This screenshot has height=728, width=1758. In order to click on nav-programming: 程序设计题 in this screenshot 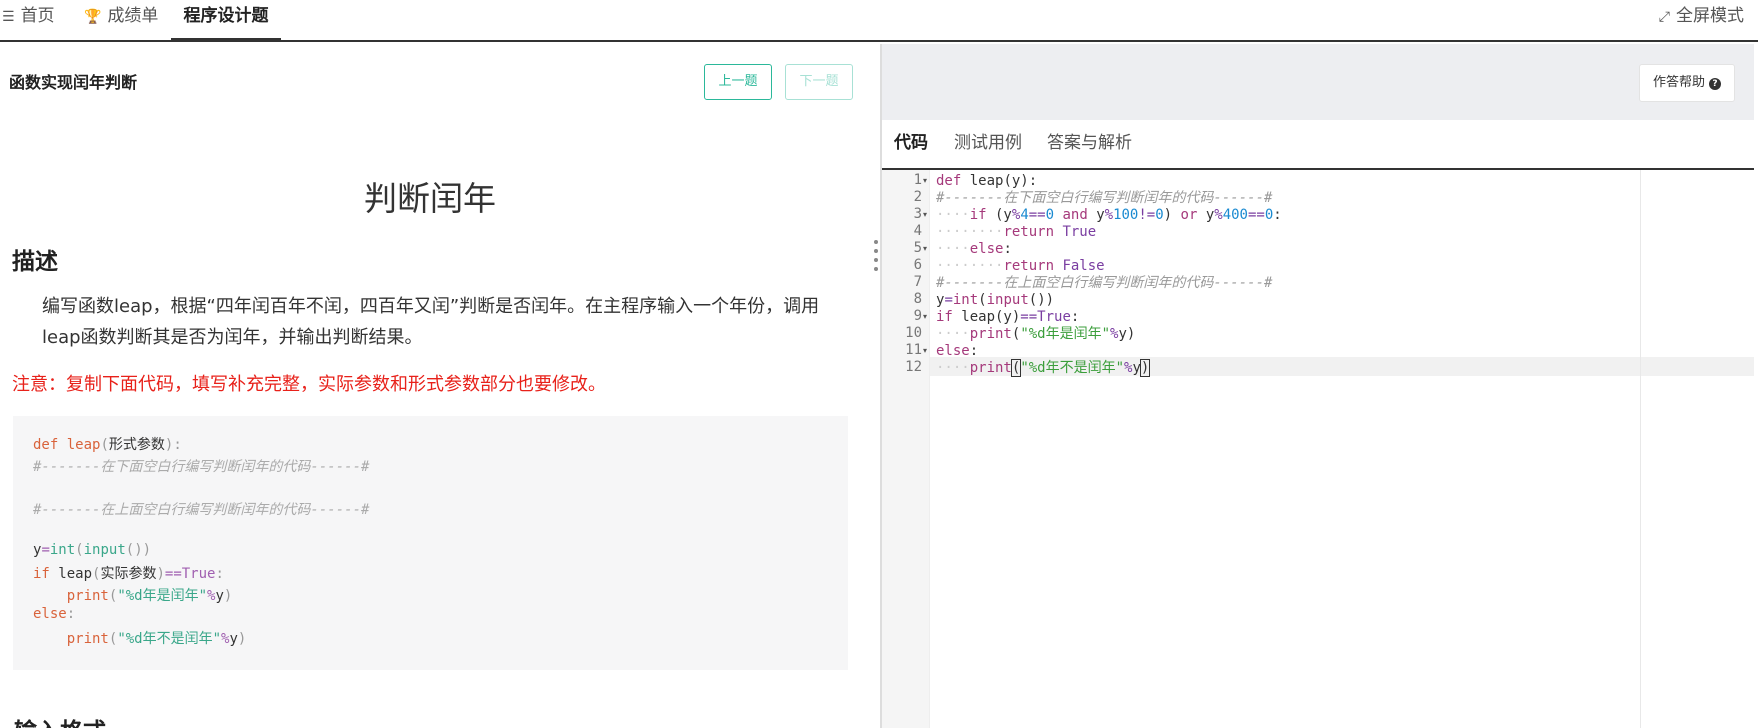, I will do `click(226, 21)`.